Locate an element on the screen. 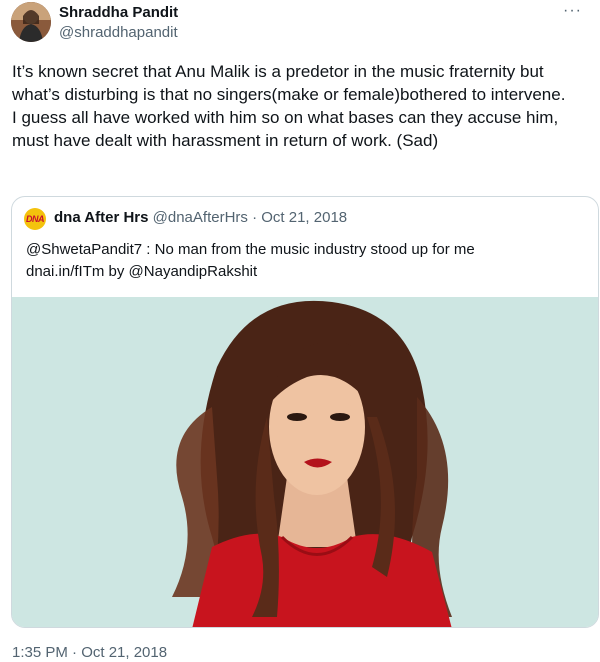 The height and width of the screenshot is (662, 600). author-display-name: Shraddha Pandit is located at coordinates (118, 12).